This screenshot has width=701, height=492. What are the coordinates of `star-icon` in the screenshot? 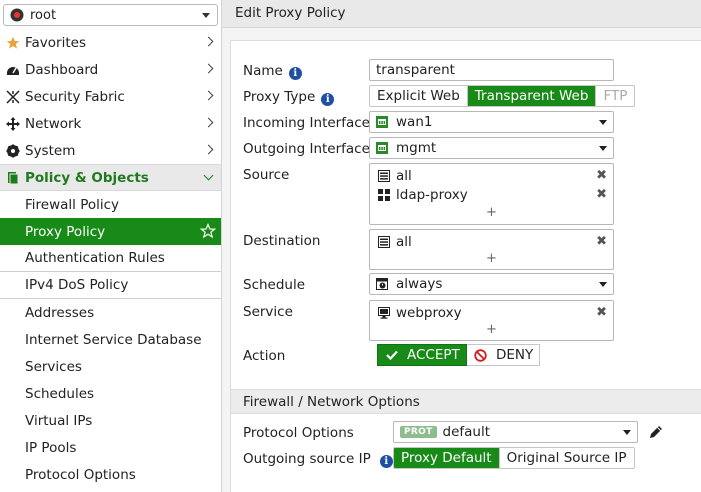 It's located at (13, 43).